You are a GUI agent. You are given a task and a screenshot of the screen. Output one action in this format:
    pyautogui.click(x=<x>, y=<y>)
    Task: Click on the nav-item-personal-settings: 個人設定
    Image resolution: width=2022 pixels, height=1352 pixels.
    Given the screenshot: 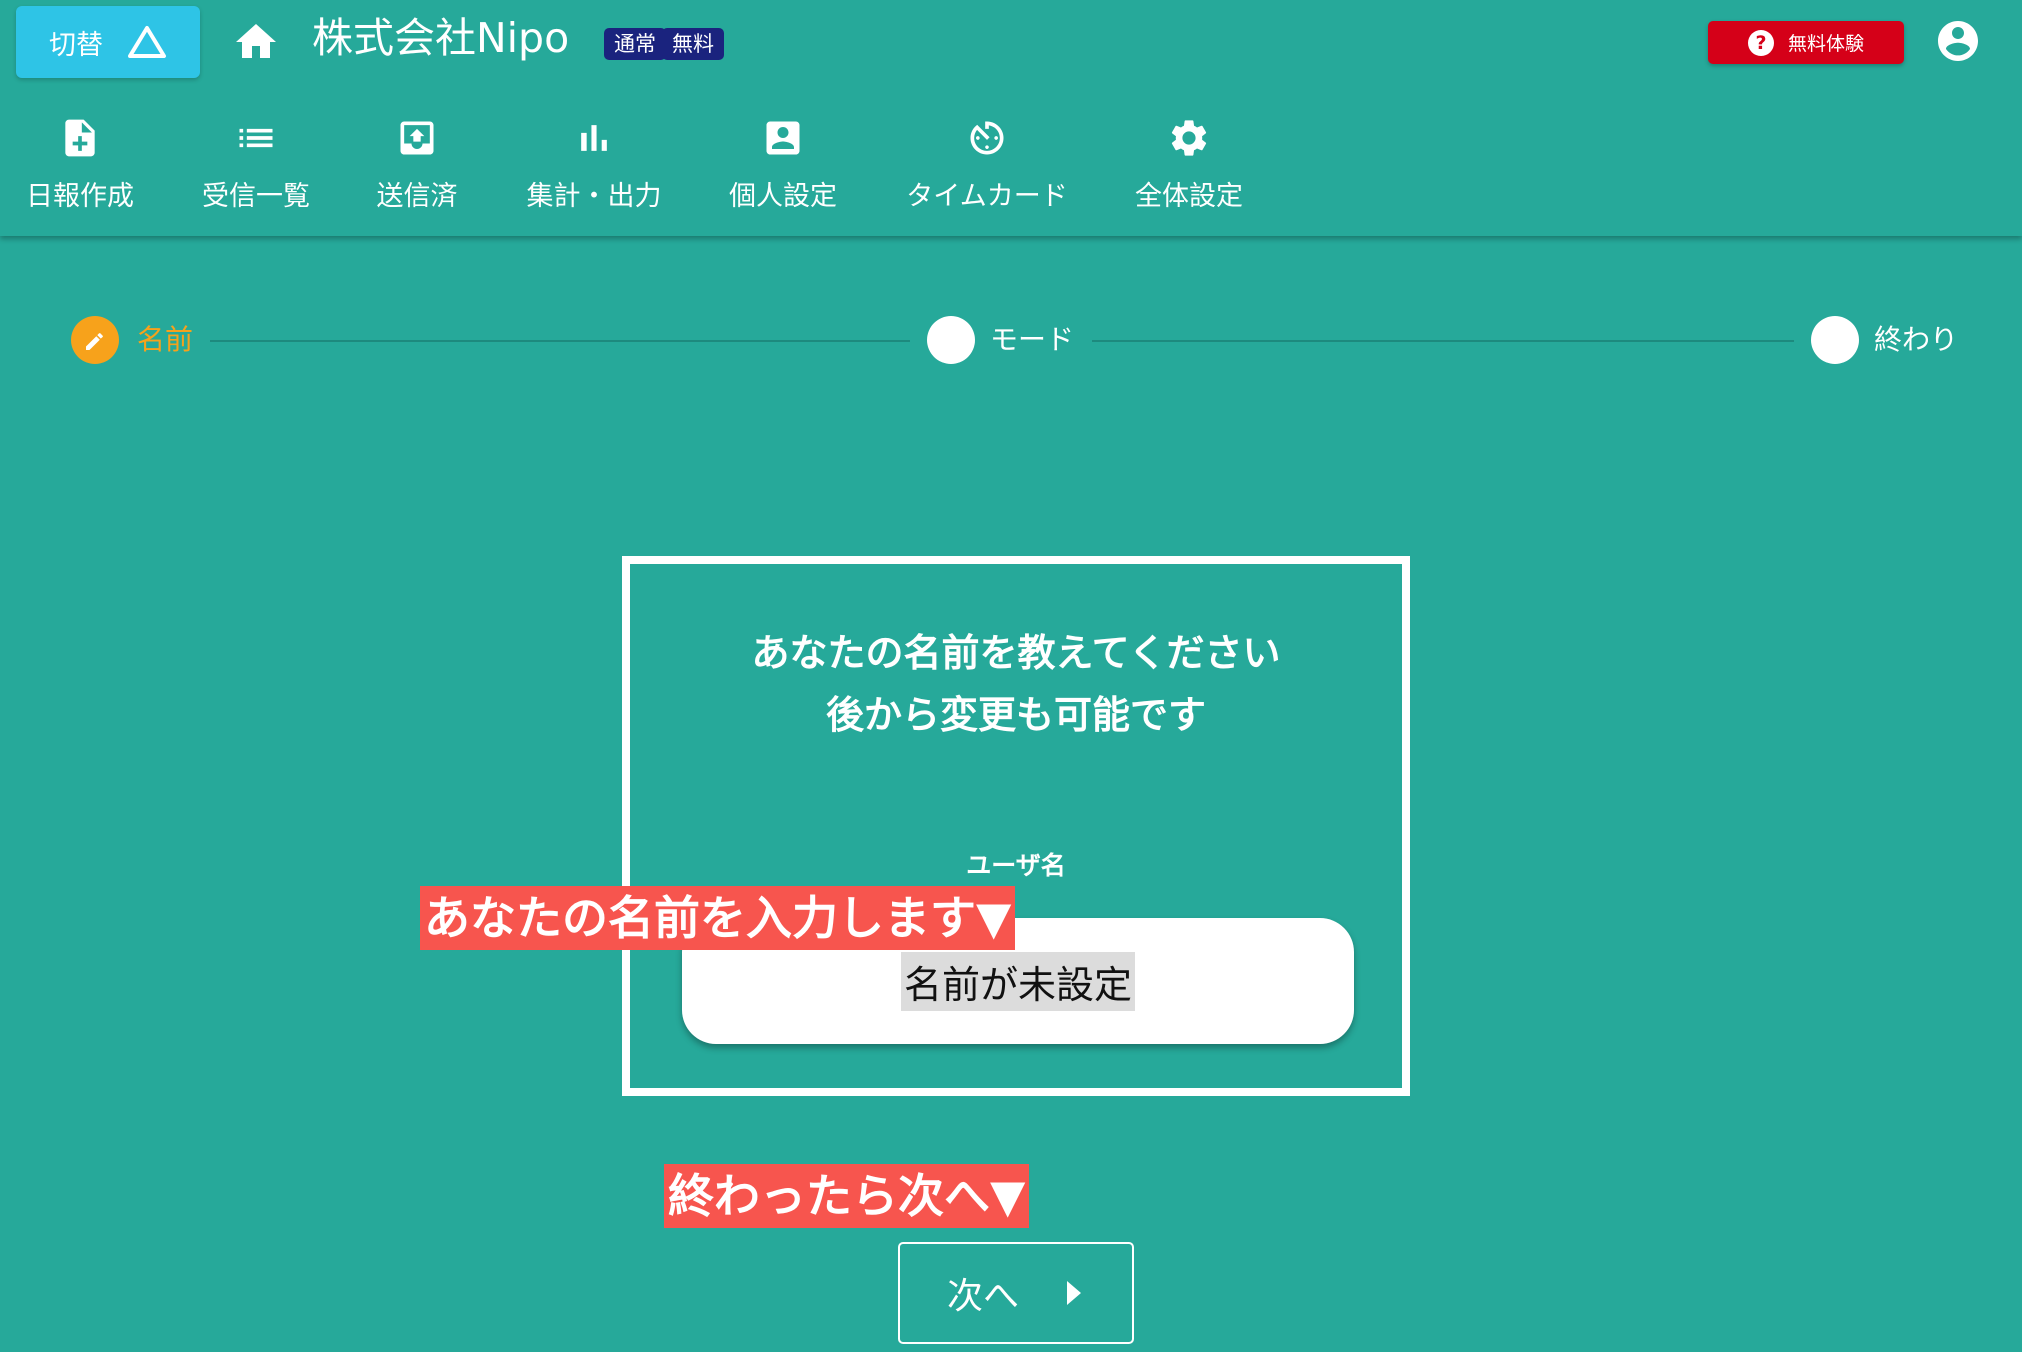 What is the action you would take?
    pyautogui.click(x=783, y=164)
    